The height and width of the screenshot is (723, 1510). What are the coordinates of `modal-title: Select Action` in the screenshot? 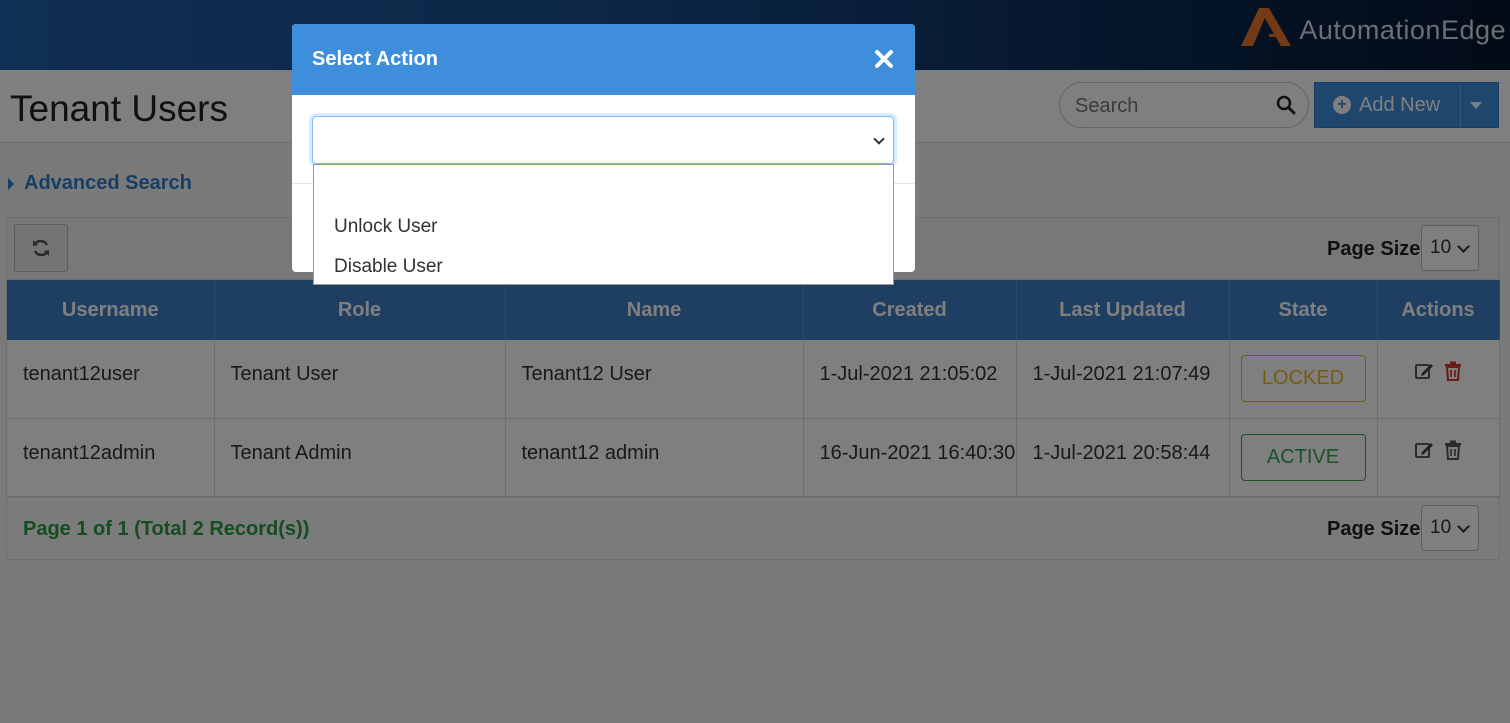 It's located at (375, 59).